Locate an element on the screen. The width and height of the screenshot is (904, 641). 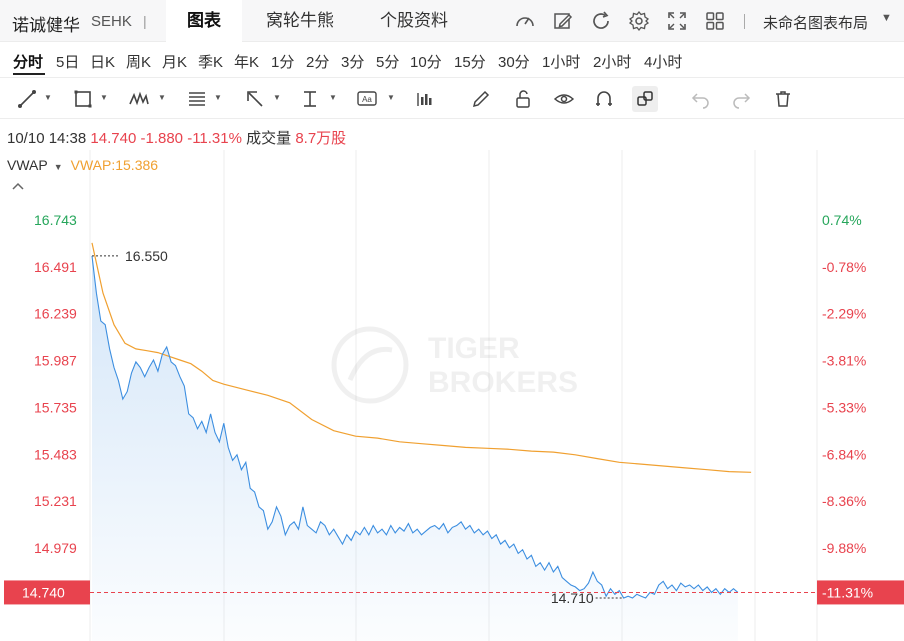
gear-icon is located at coordinates (639, 21).